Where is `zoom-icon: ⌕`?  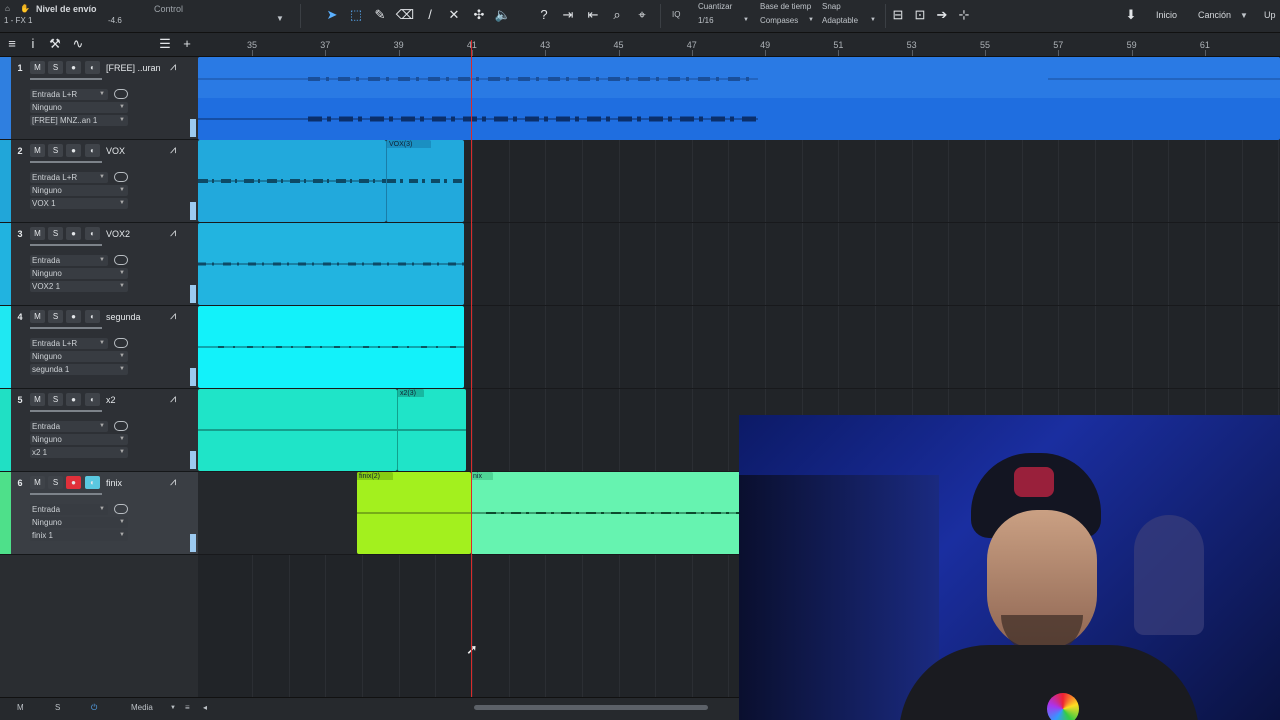 zoom-icon: ⌕ is located at coordinates (617, 15).